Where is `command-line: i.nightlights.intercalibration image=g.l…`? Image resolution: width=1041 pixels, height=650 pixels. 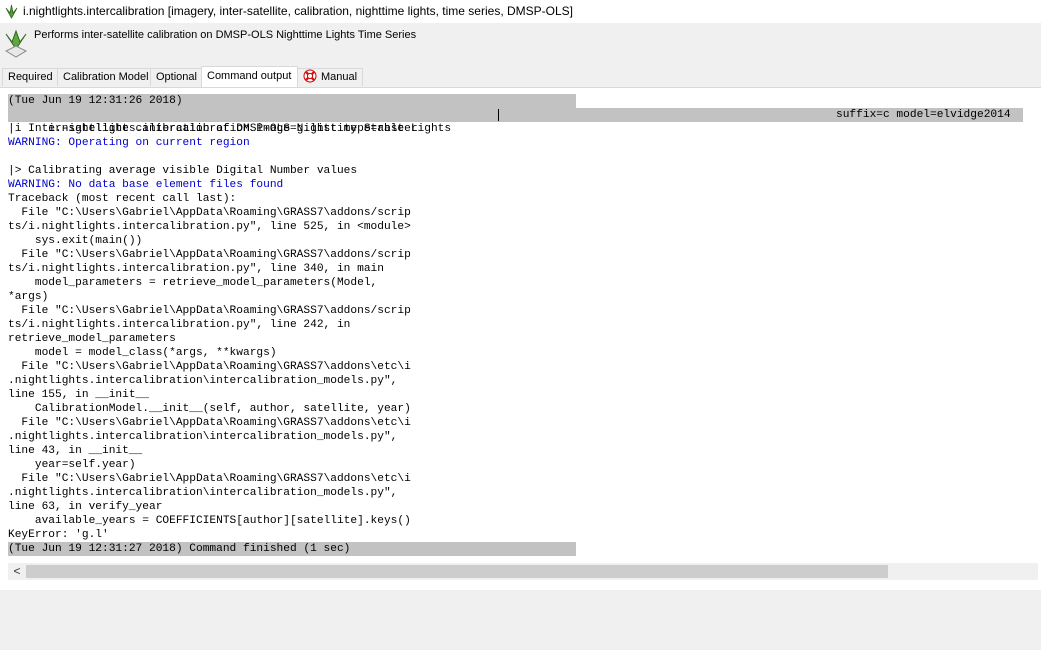 command-line: i.nightlights.intercalibration image=g.l… is located at coordinates (515, 121).